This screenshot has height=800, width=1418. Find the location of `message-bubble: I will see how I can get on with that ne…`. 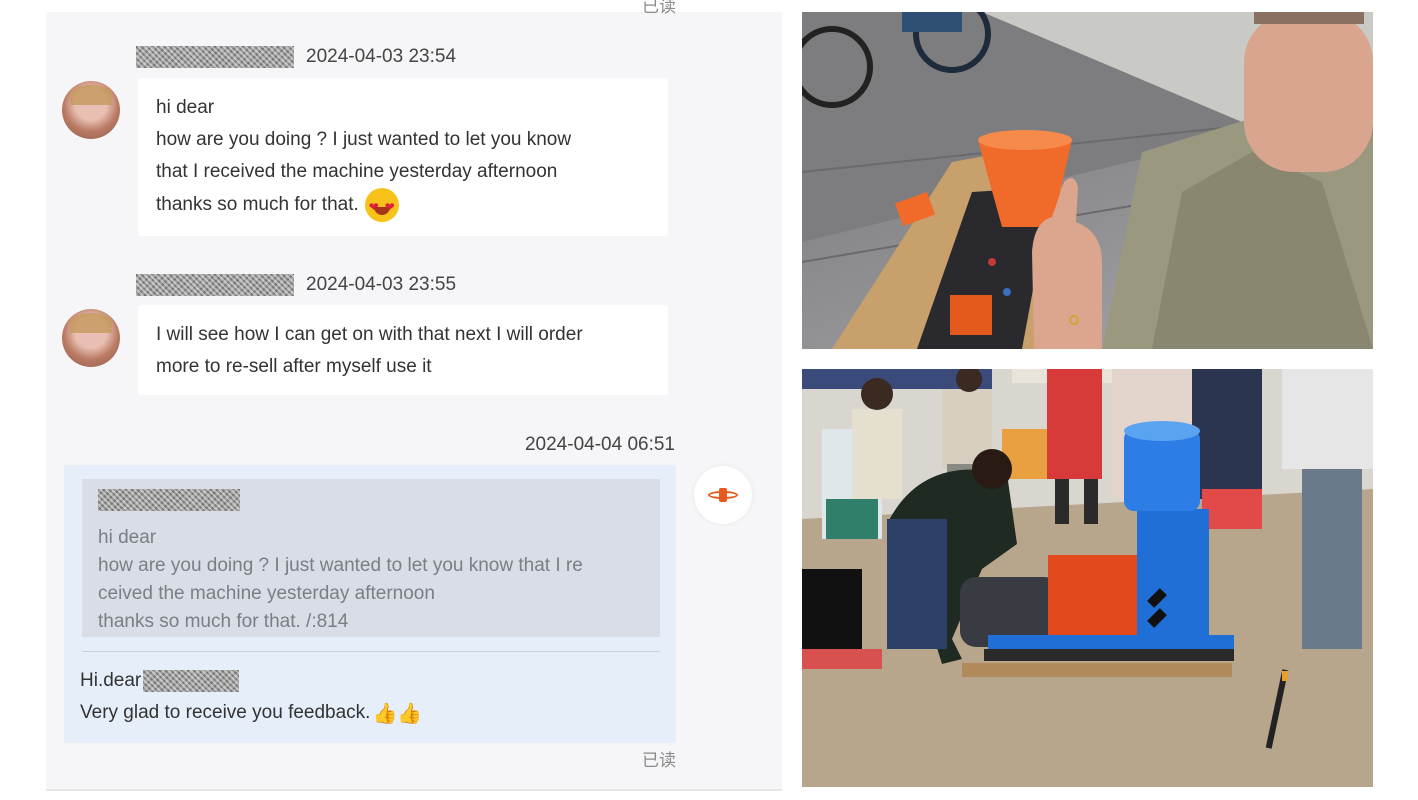

message-bubble: I will see how I can get on with that ne… is located at coordinates (403, 350).